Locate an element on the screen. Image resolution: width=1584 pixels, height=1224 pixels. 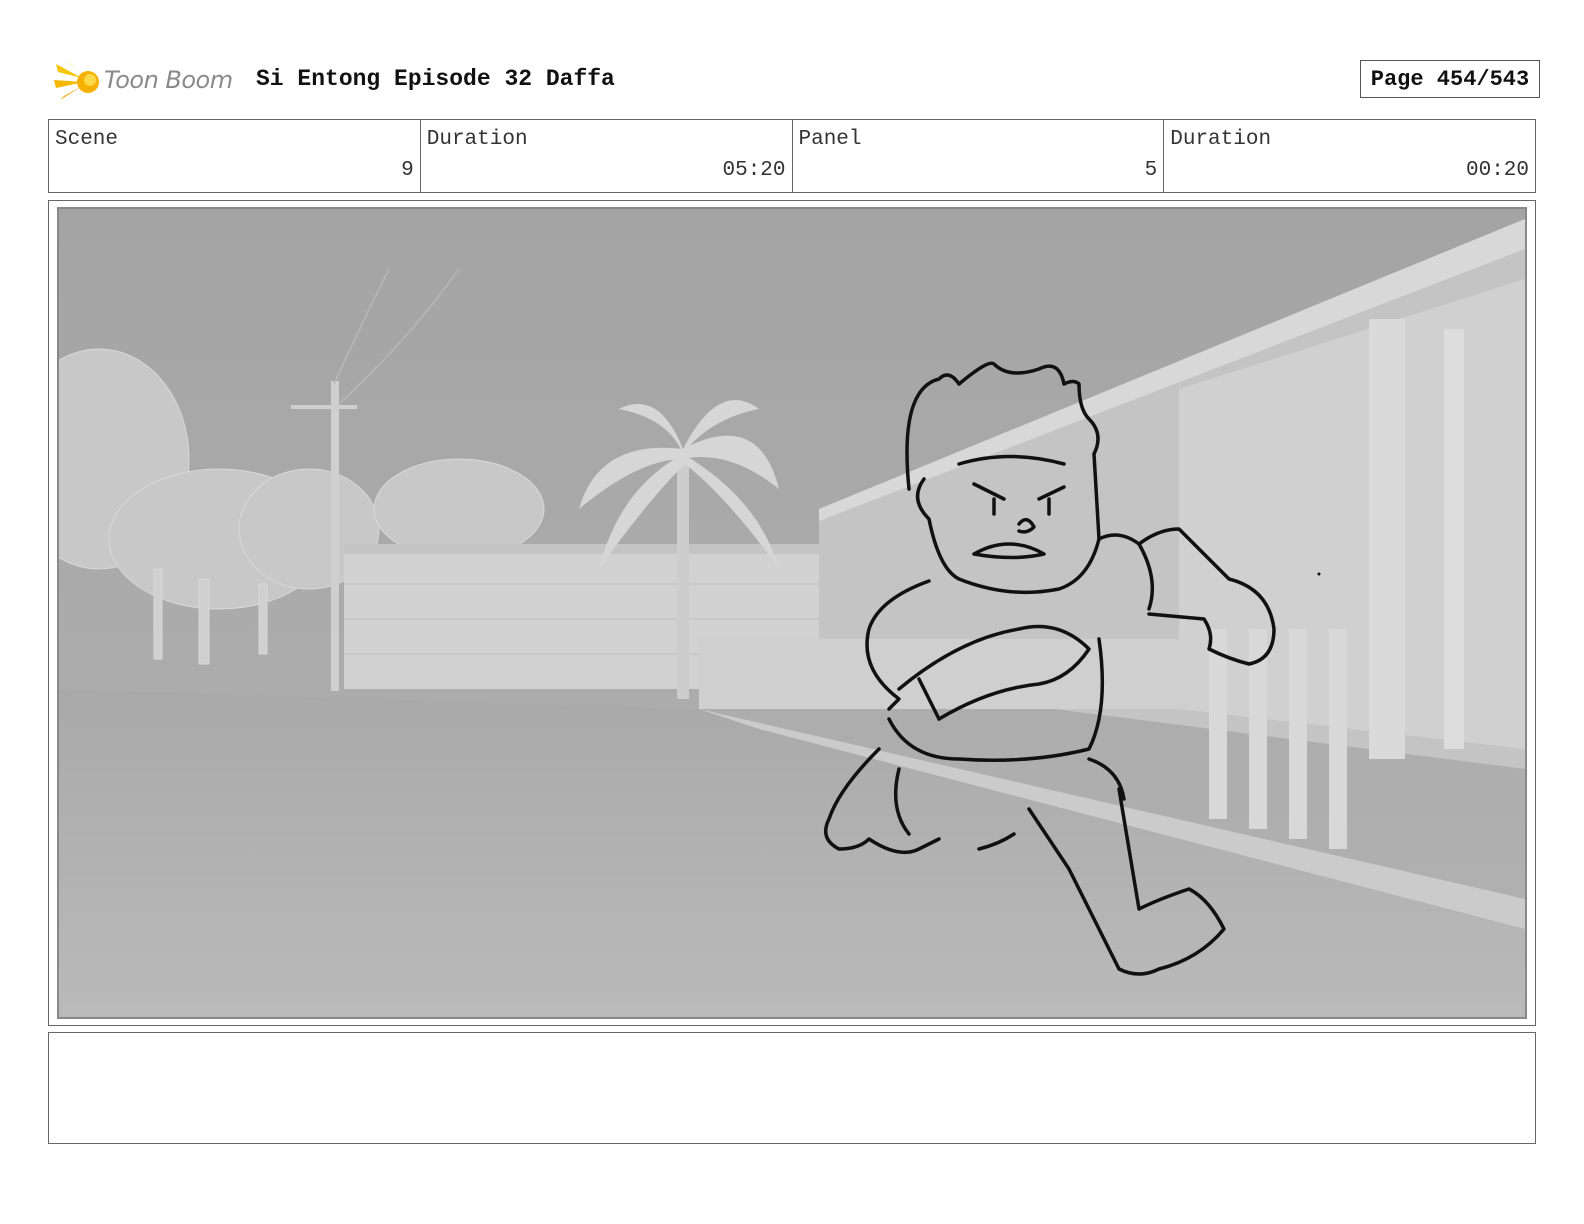
scene-label: Scene is located at coordinates (87, 139).